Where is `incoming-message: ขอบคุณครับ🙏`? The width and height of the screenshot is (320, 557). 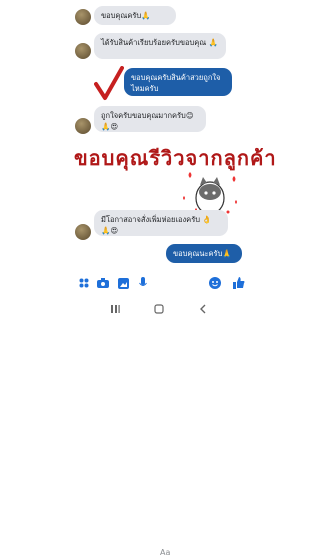 incoming-message: ขอบคุณครับ🙏 is located at coordinates (135, 15).